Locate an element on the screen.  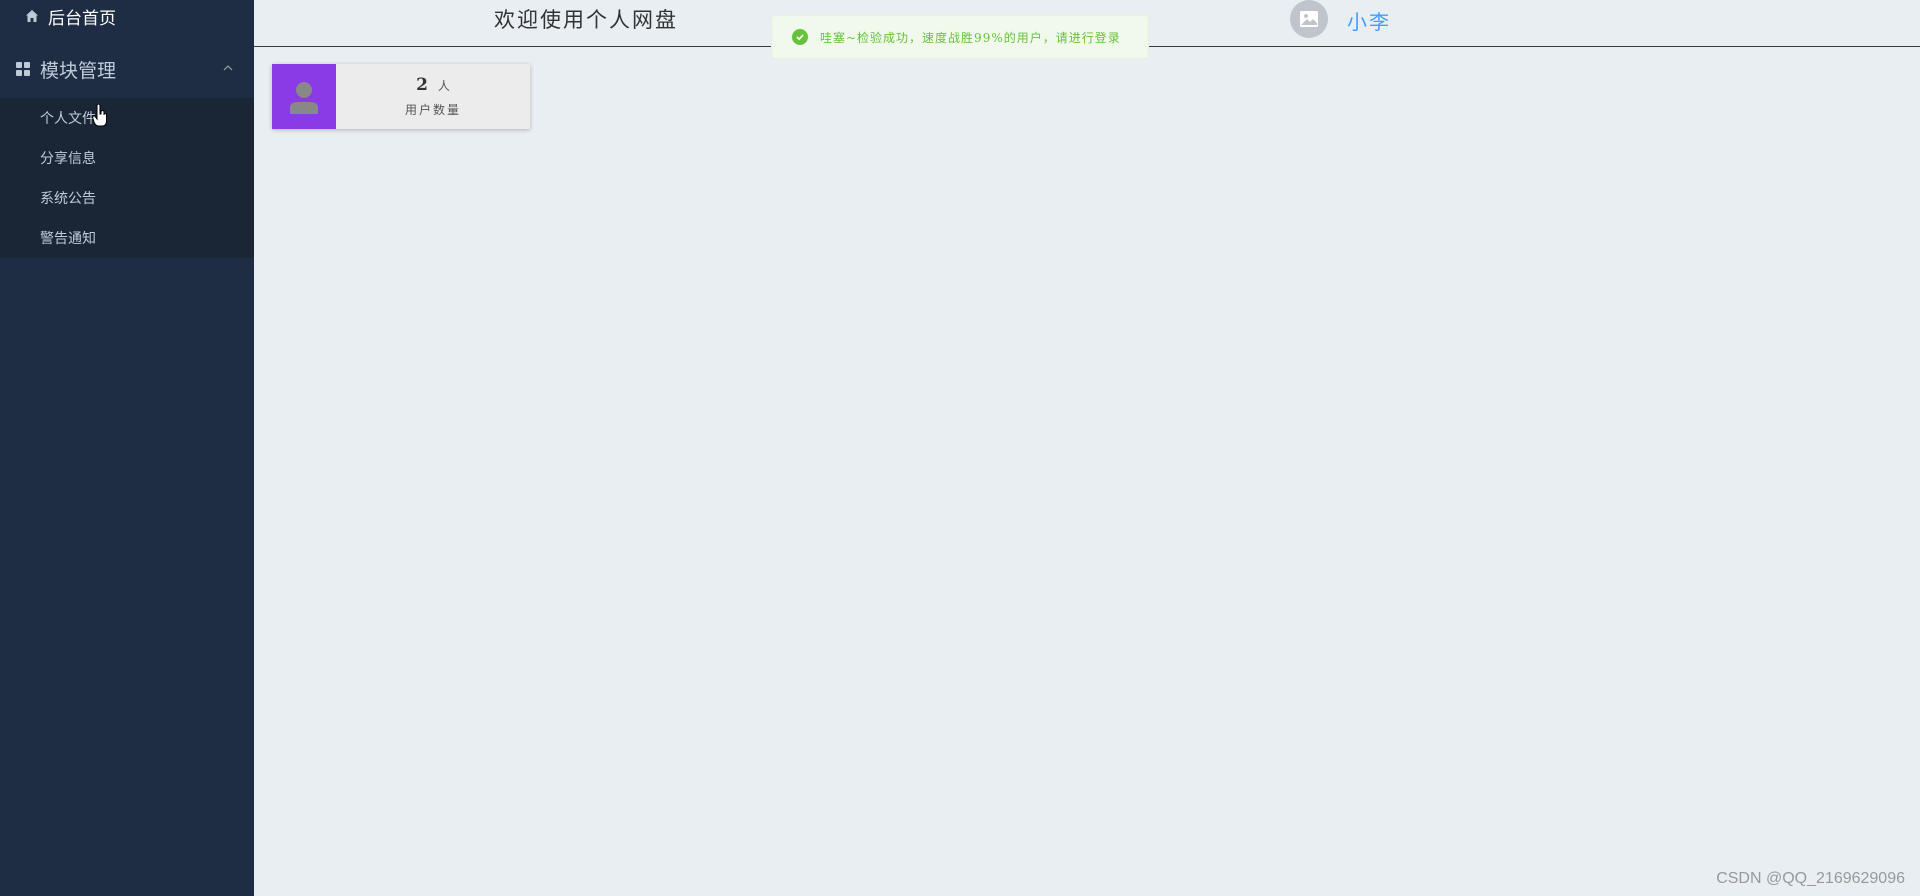
stat-body: 2 人 用户数量 is located at coordinates (433, 96).